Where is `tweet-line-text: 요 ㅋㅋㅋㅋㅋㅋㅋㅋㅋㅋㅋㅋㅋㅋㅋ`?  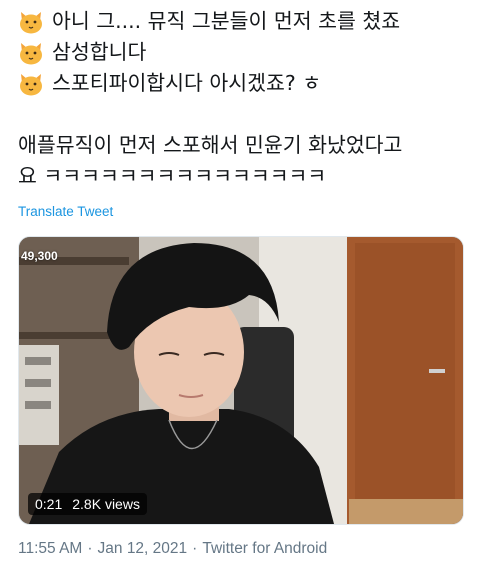
tweet-line-text: 요 ㅋㅋㅋㅋㅋㅋㅋㅋㅋㅋㅋㅋㅋㅋㅋ is located at coordinates (172, 176).